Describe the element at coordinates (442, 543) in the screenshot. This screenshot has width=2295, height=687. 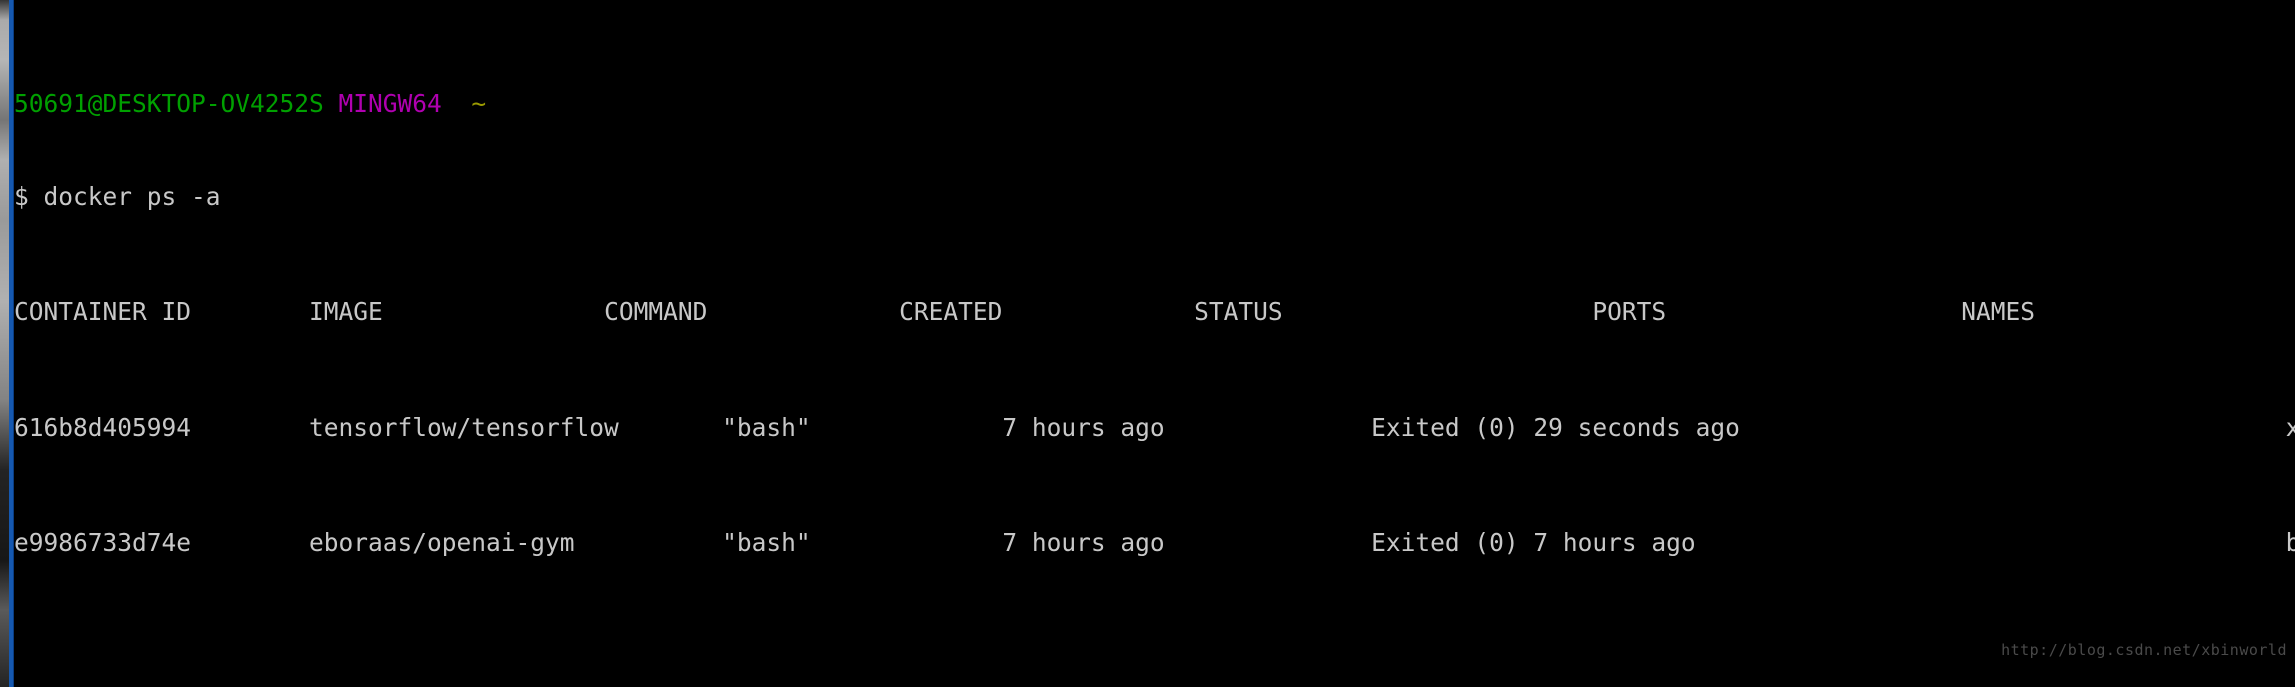
I see `cell-image: eboraas/openai-gym` at that location.